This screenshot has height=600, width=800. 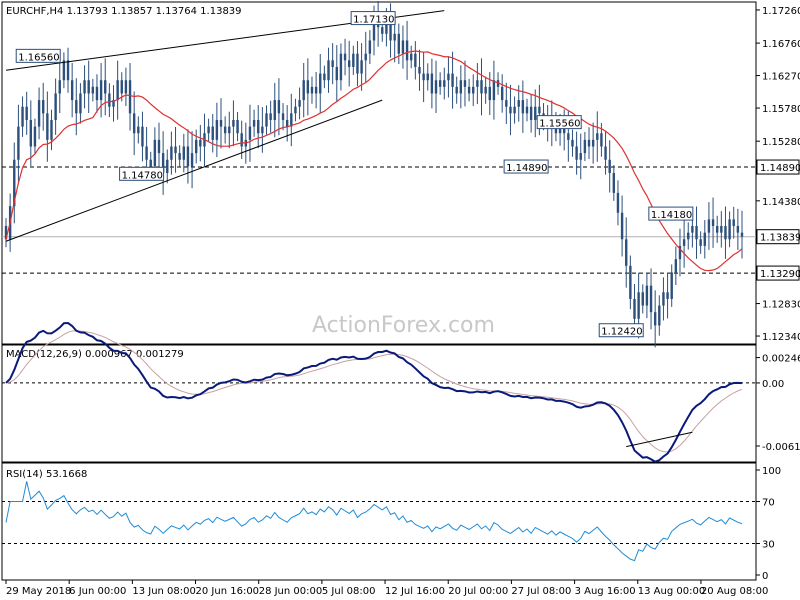 I want to click on price-tick-label: 1.12830, so click(x=781, y=305).